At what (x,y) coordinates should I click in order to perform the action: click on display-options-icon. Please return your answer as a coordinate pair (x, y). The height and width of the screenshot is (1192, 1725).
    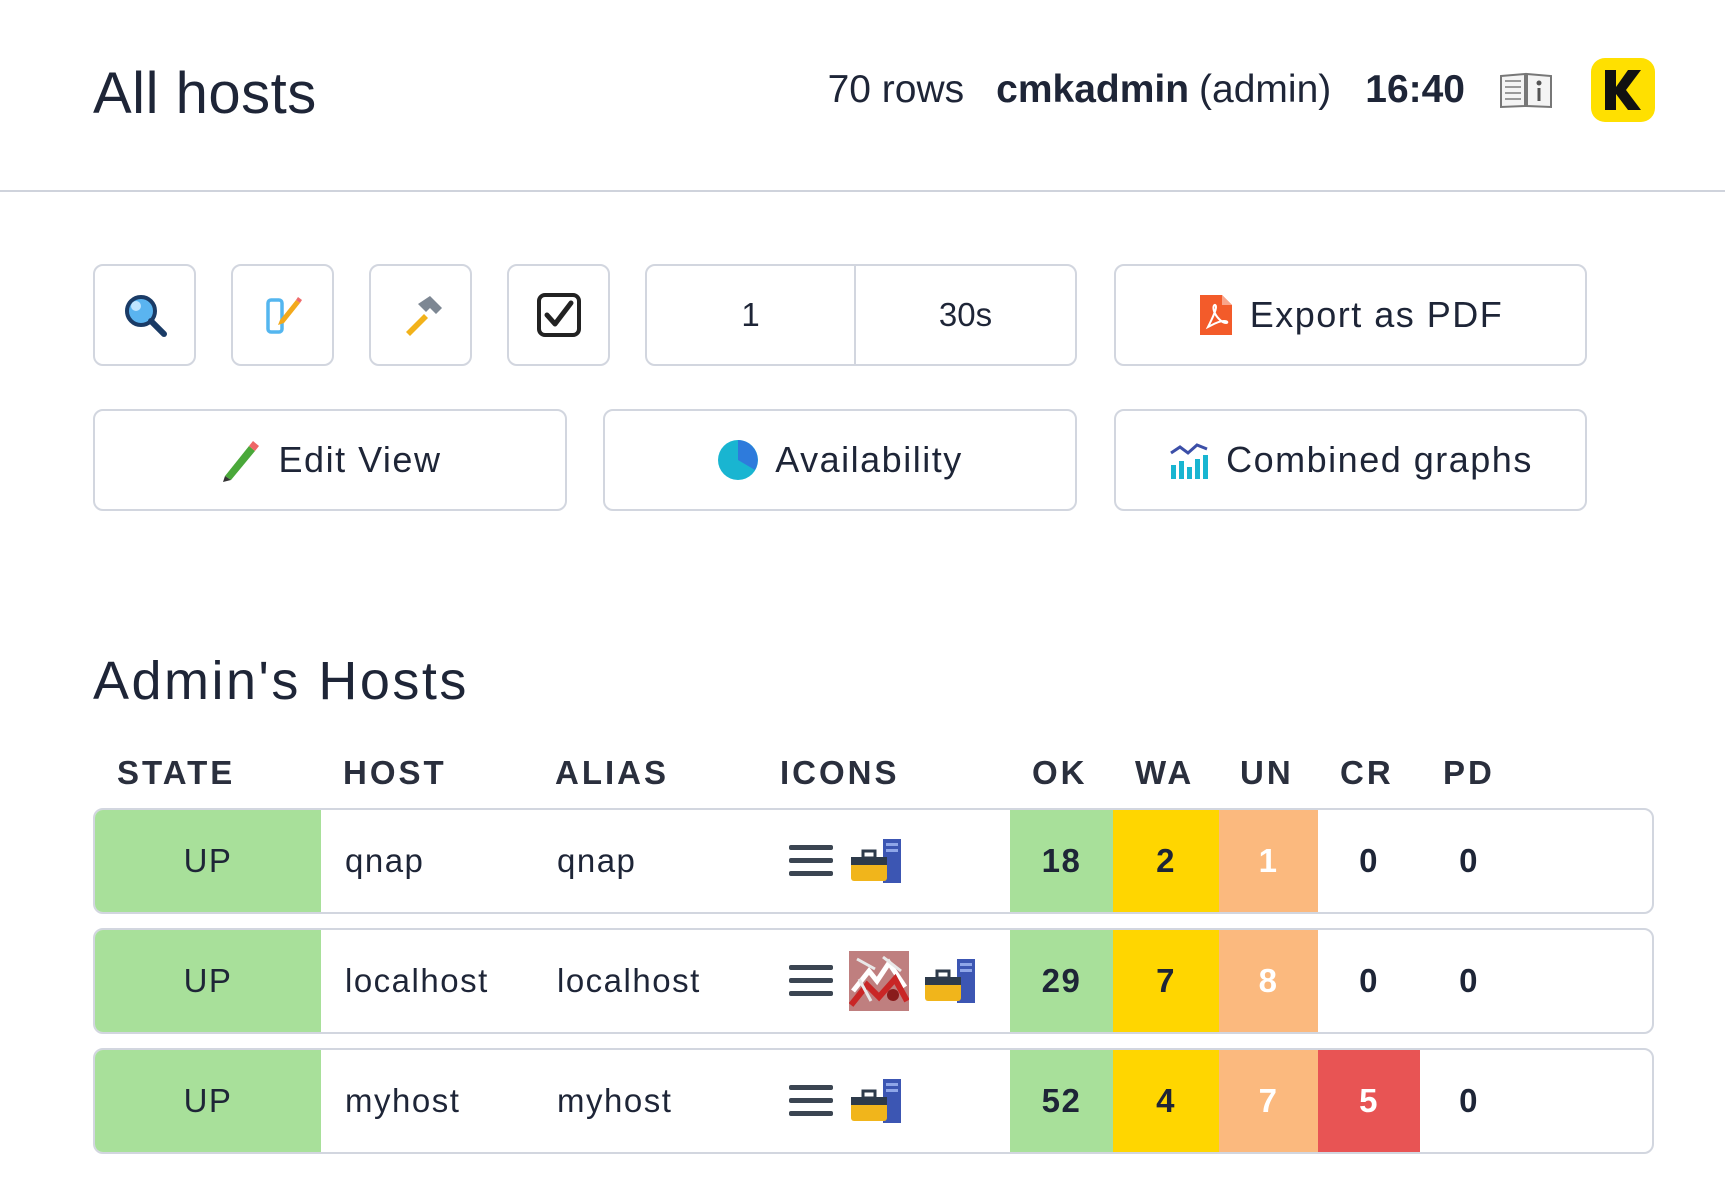
    Looking at the image, I should click on (283, 315).